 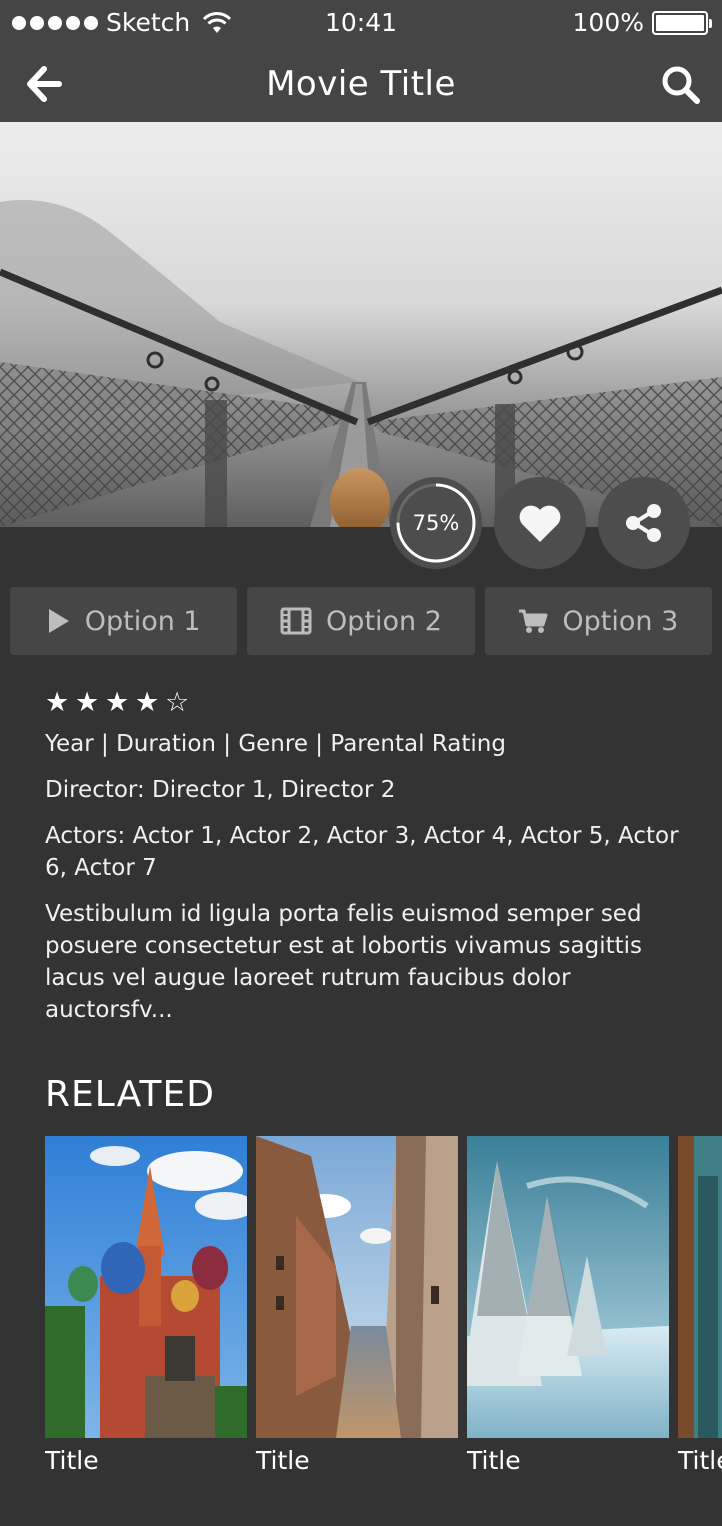 I want to click on option-buttons: Option 1 Option 2 Option 3, so click(x=361, y=621).